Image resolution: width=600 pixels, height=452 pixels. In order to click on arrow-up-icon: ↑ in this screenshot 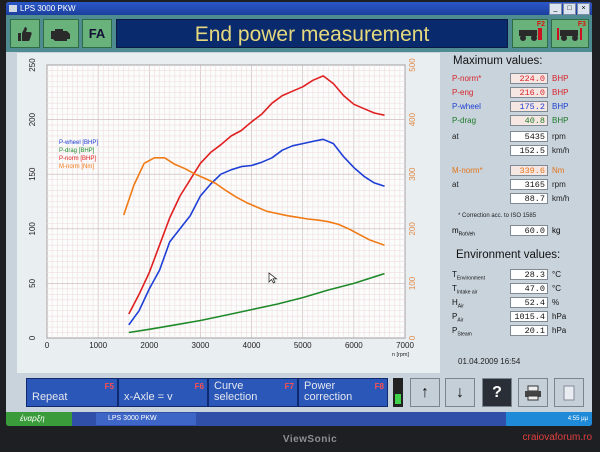, I will do `click(425, 392)`.